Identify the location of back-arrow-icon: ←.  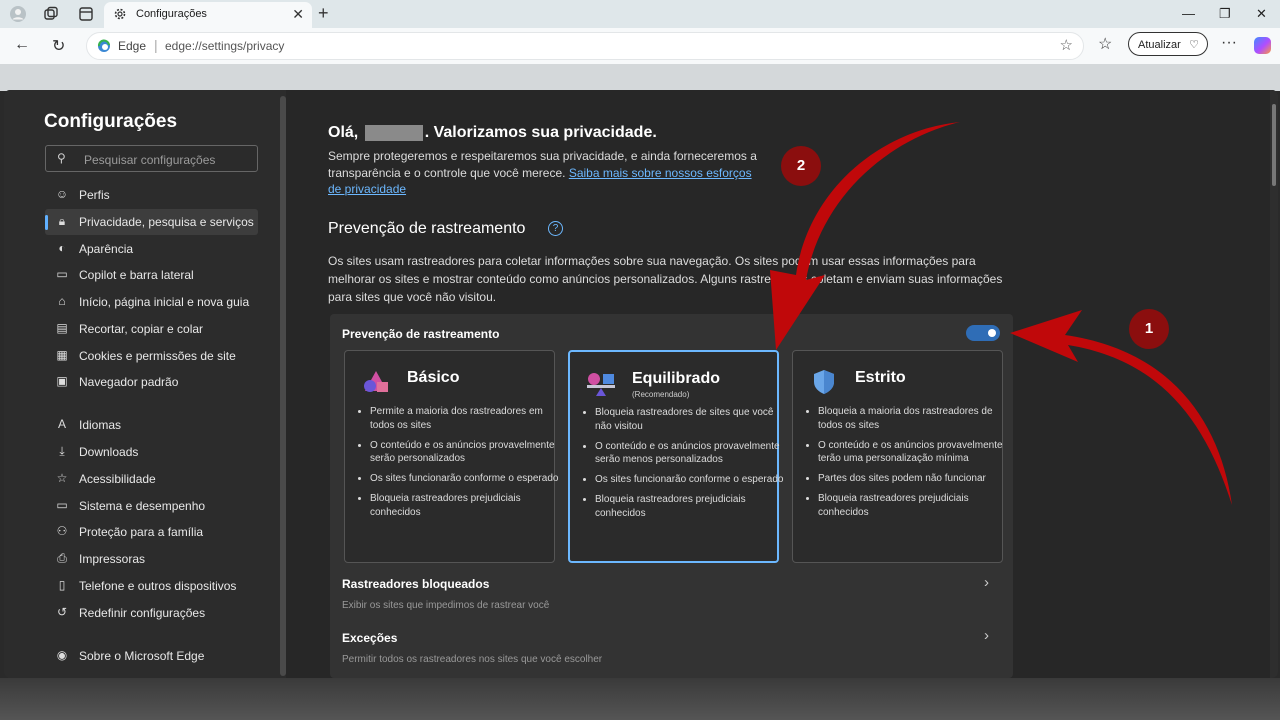
(22, 45).